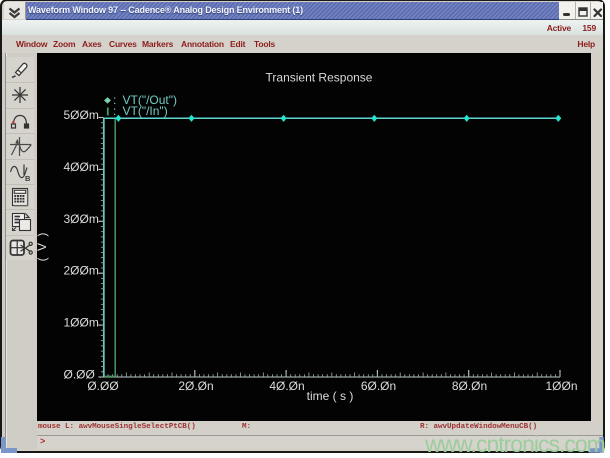 Image resolution: width=610 pixels, height=458 pixels. What do you see at coordinates (81, 219) in the screenshot?
I see `svg-text: 3ØØm` at bounding box center [81, 219].